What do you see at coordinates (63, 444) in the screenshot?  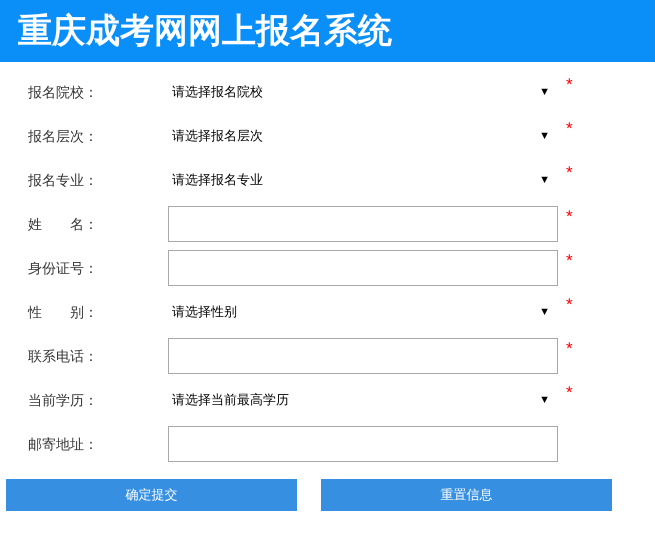 I see `field-label: 邮寄地址：` at bounding box center [63, 444].